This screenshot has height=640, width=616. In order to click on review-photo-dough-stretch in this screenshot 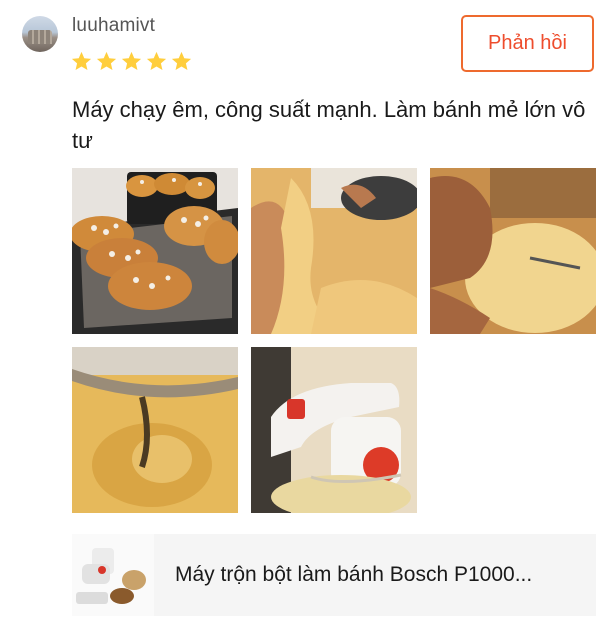, I will do `click(334, 251)`.